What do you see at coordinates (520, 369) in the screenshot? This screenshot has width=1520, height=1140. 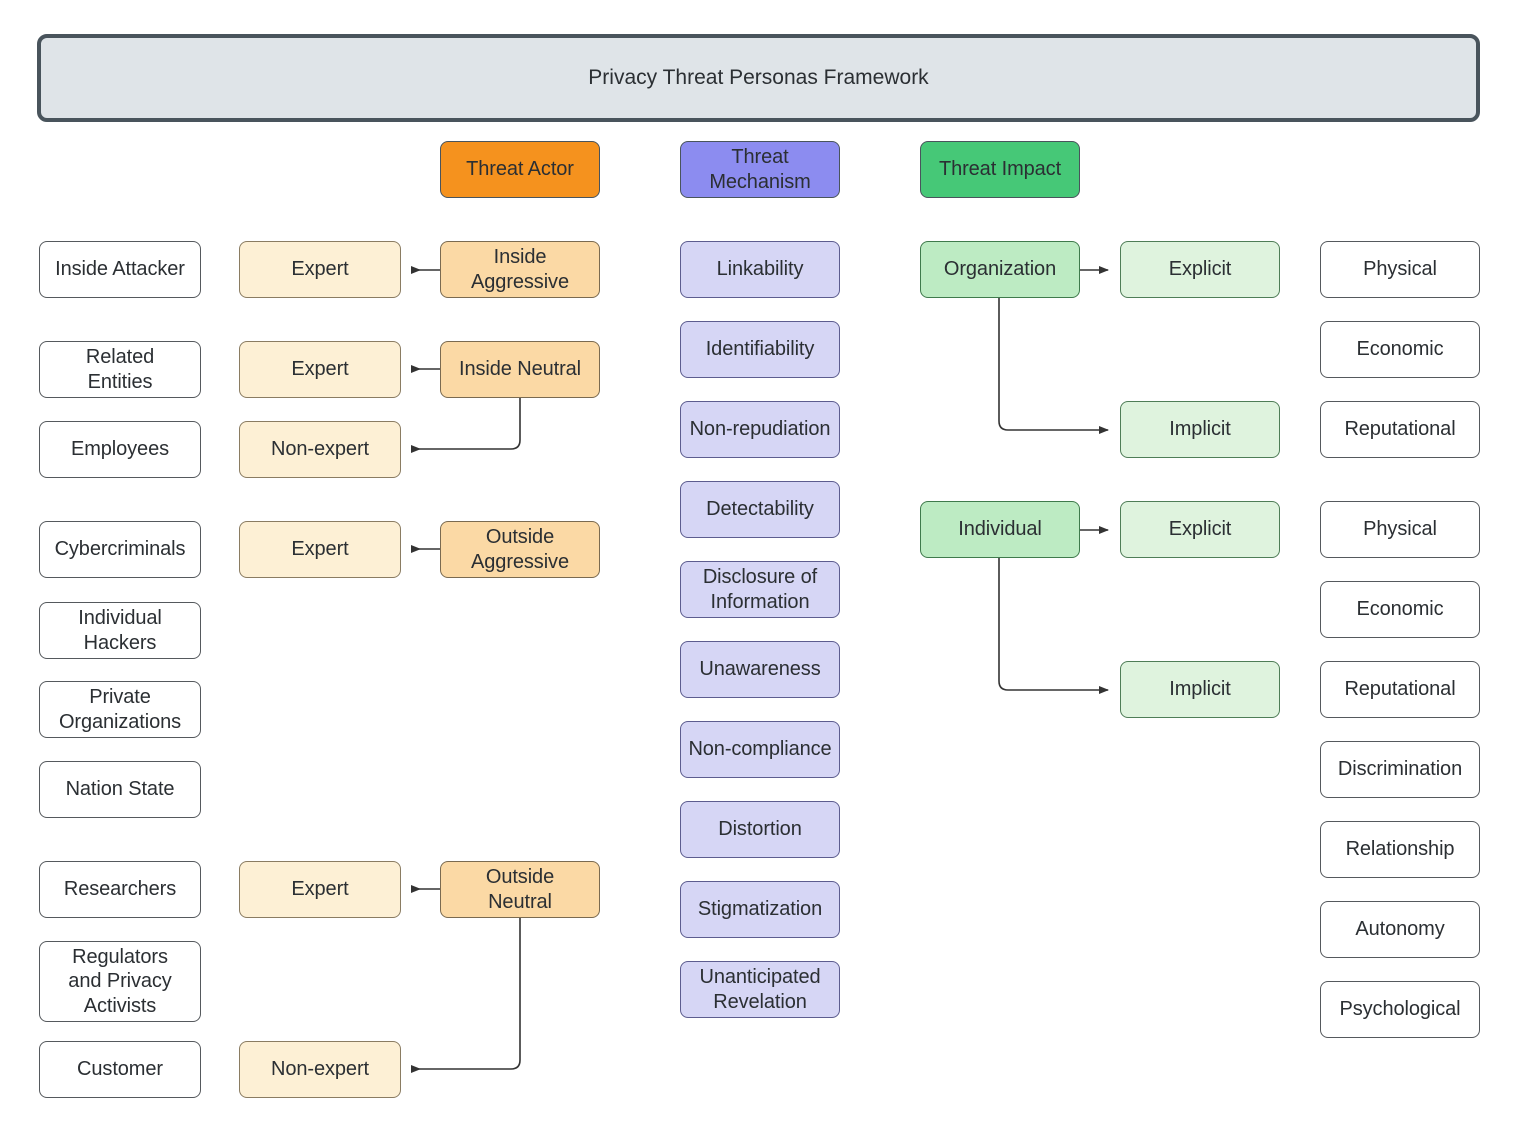 I see `actor-type-inside-neutral: Inside Neutral` at bounding box center [520, 369].